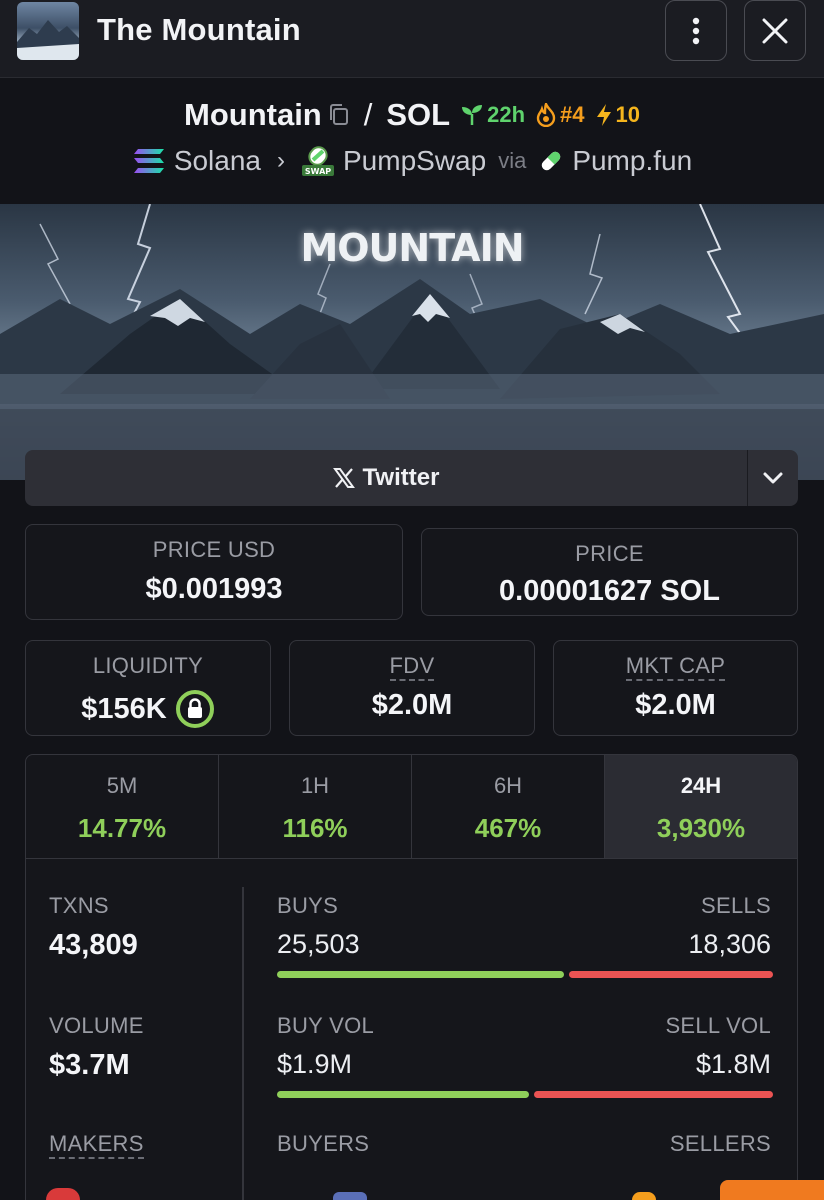 The height and width of the screenshot is (1200, 824). I want to click on fdv-value: $2.0M, so click(412, 705).